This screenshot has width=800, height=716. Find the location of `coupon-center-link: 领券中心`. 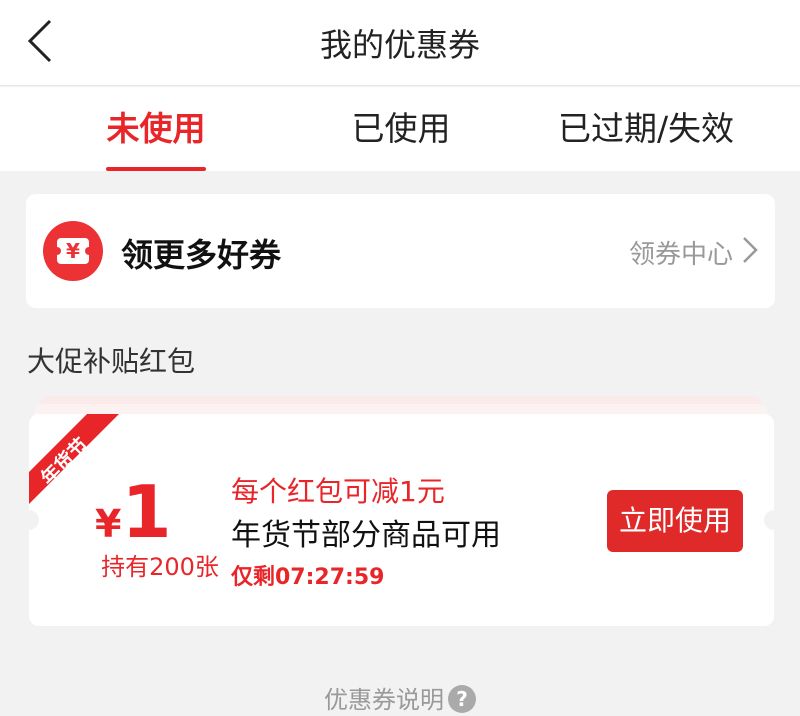

coupon-center-link: 领券中心 is located at coordinates (681, 252).